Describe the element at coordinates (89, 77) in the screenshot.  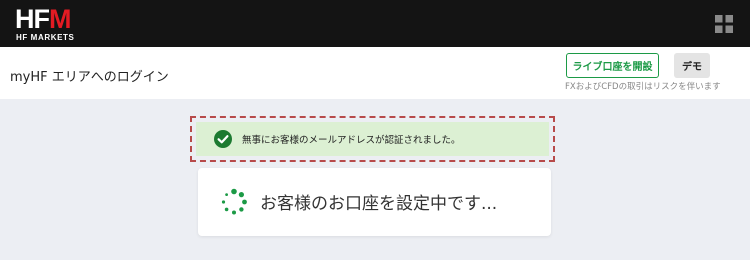
I see `page-title: myHF エリアへのログイン` at that location.